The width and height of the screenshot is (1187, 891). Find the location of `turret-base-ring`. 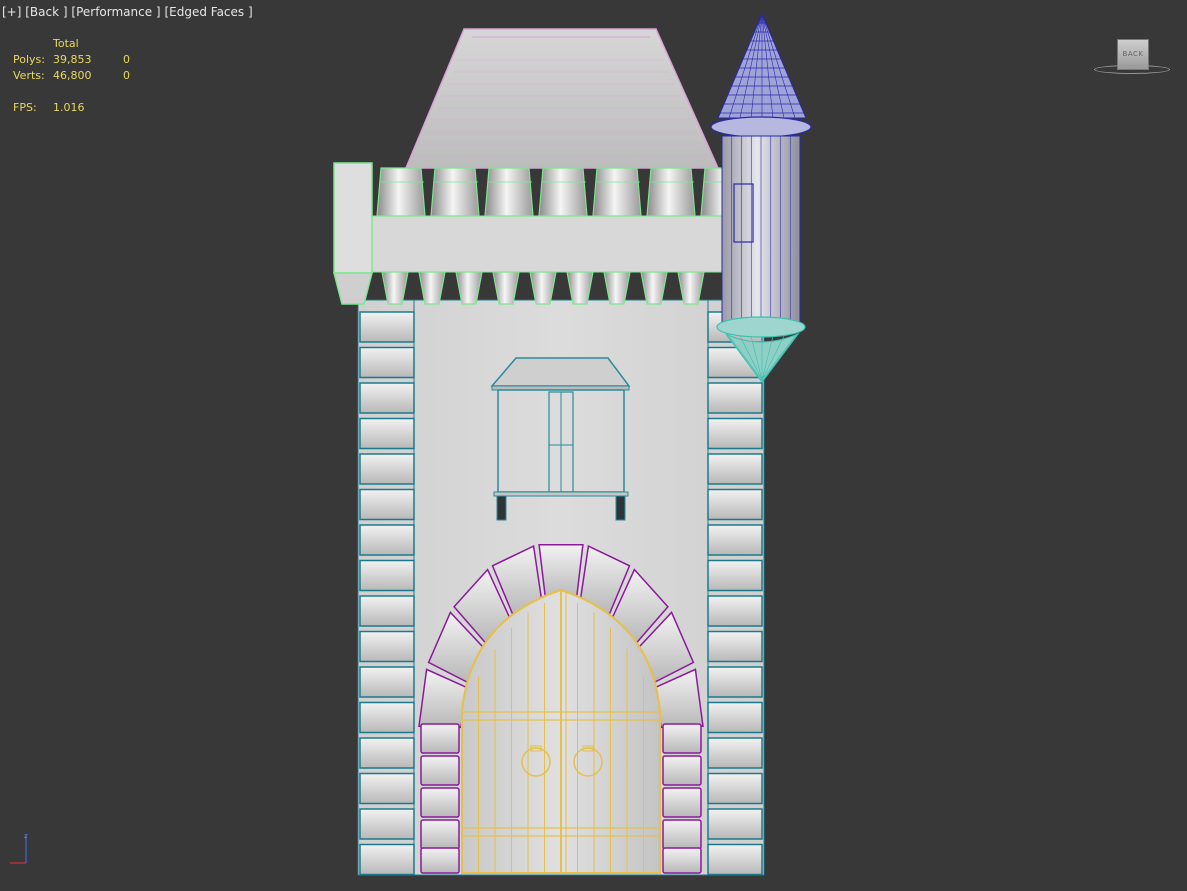

turret-base-ring is located at coordinates (761, 327).